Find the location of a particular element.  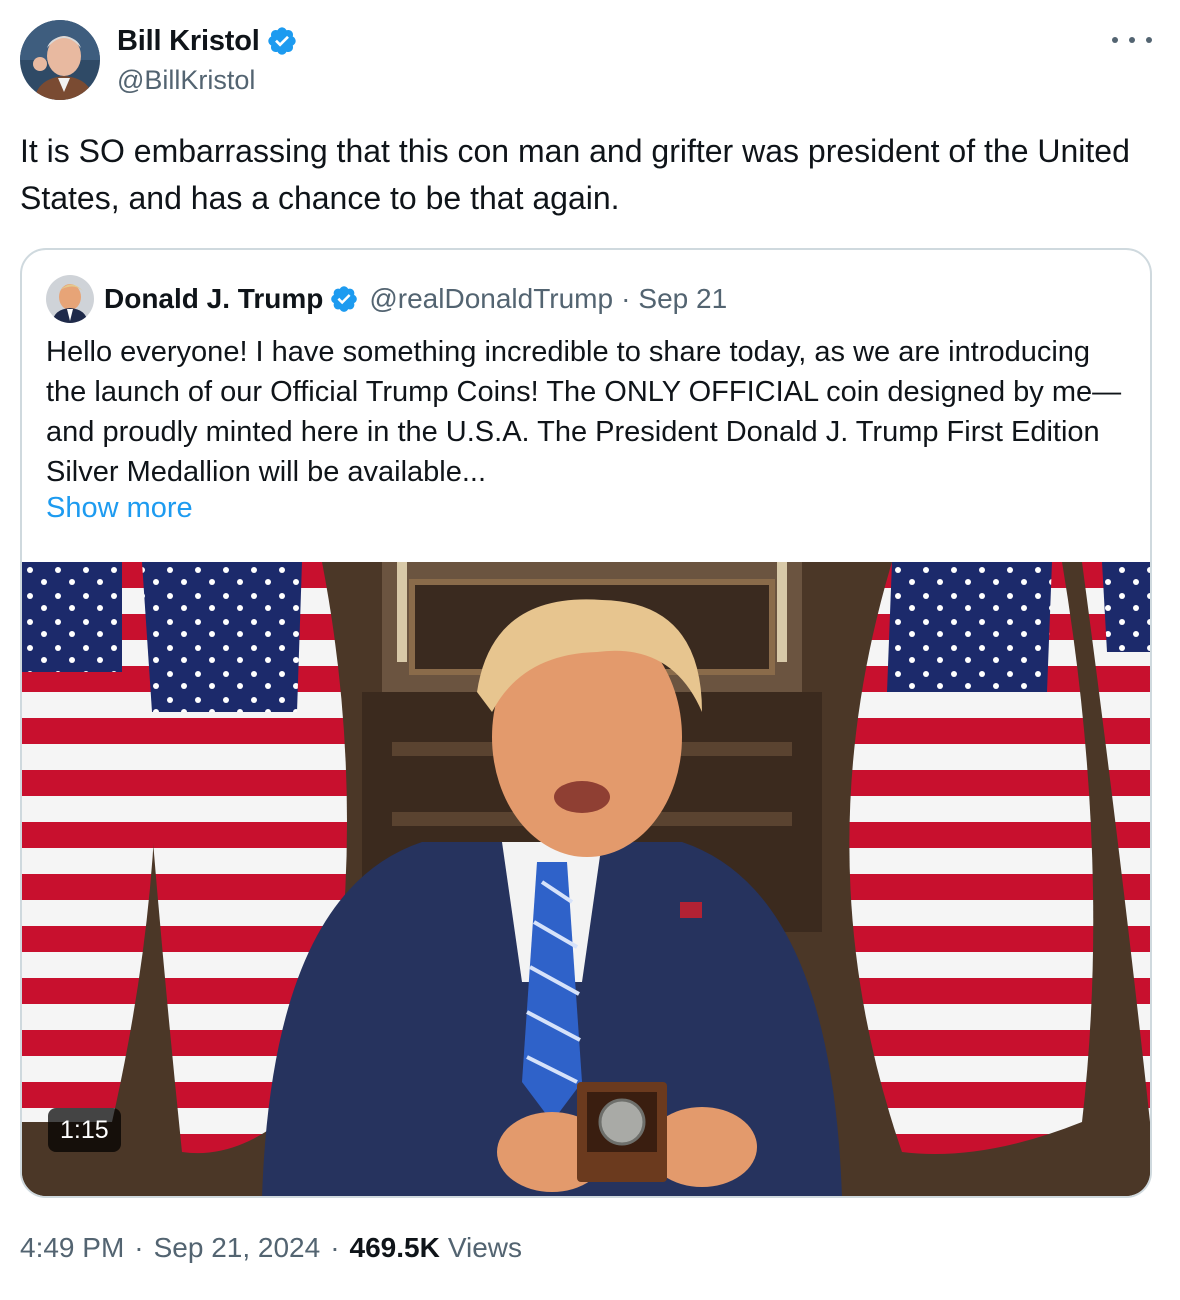

views-count: 469.5K is located at coordinates (395, 1248).